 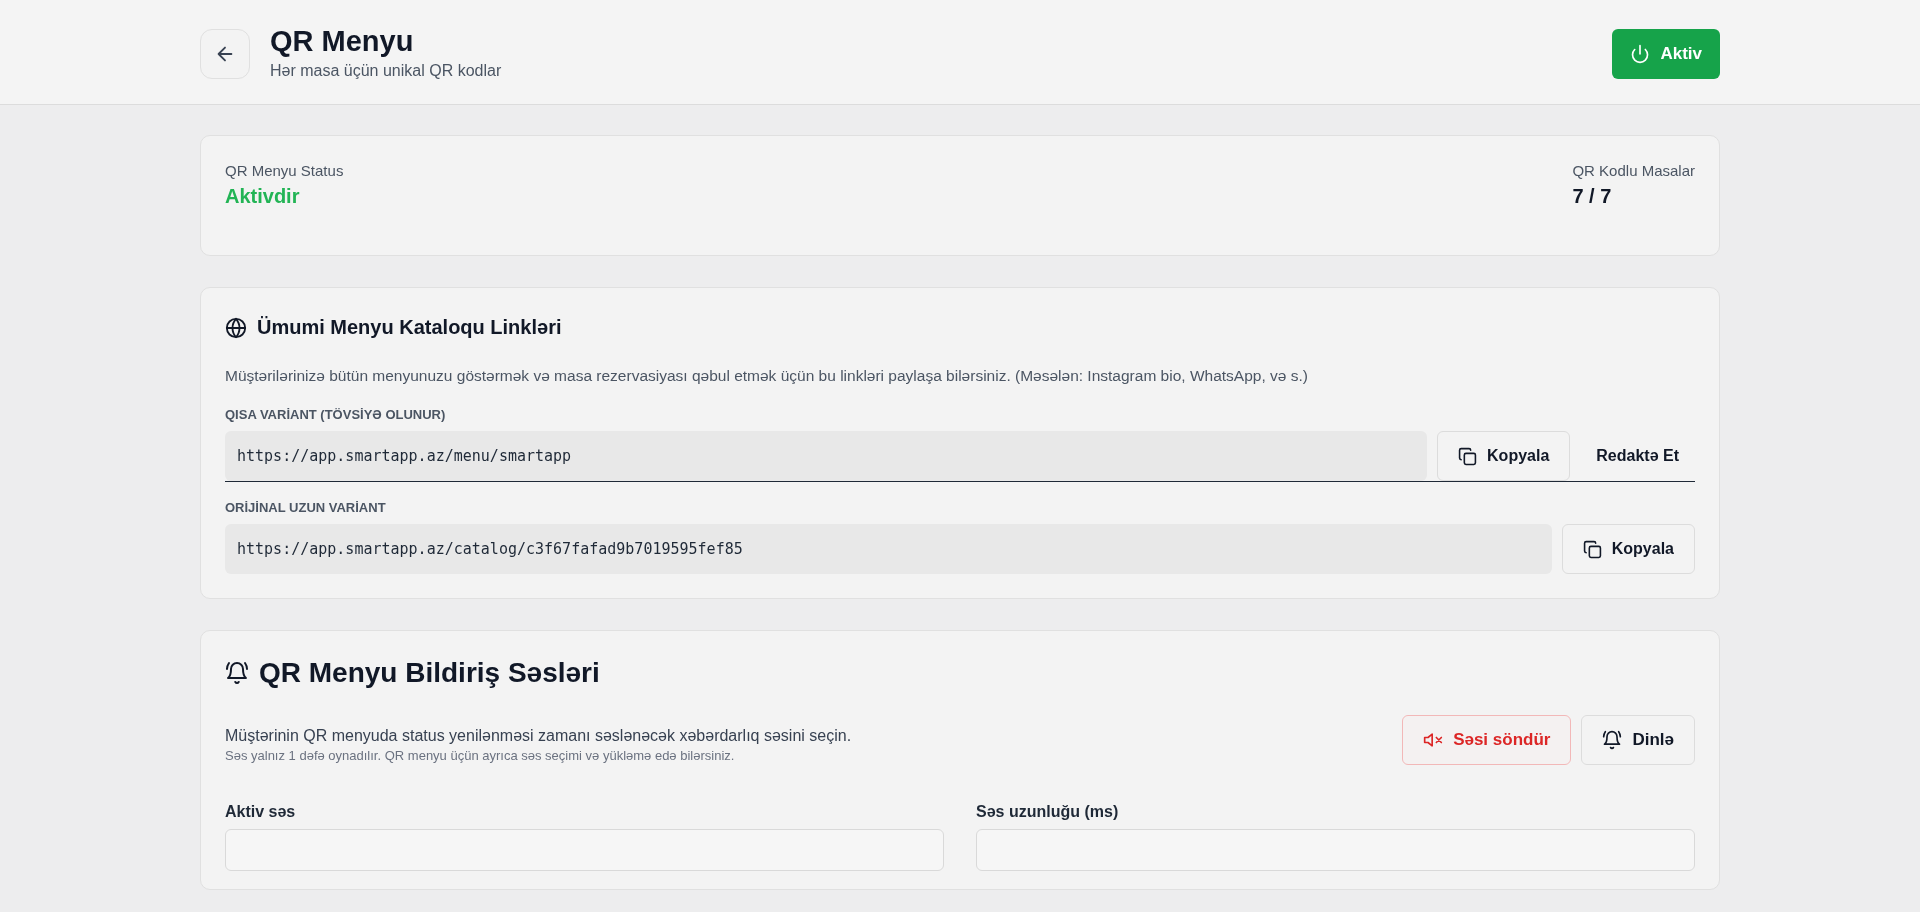 What do you see at coordinates (1592, 196) in the screenshot?
I see `tables-count: 7 / 7` at bounding box center [1592, 196].